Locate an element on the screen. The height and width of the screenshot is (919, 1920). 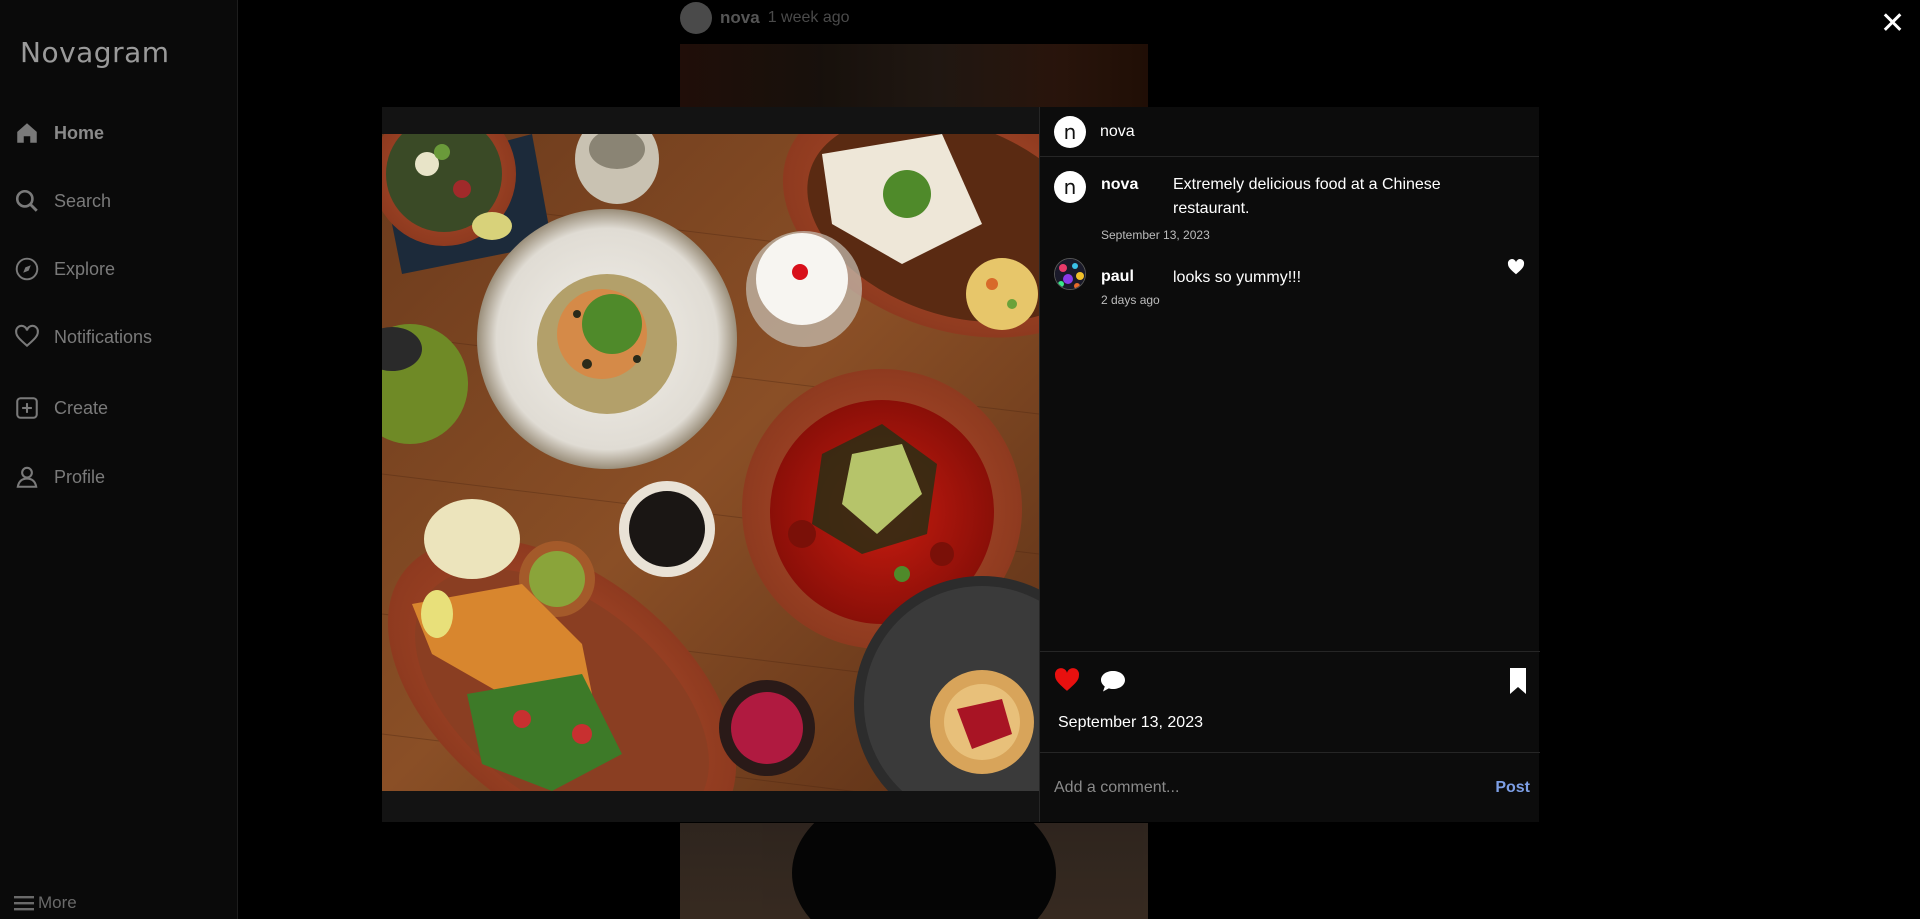
comment-text: looks so yummy!!! is located at coordinates (1237, 277).